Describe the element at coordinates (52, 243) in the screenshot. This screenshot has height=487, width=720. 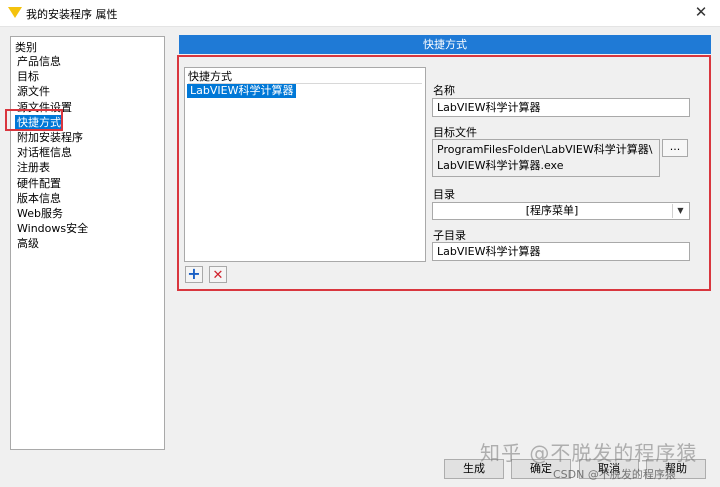
I see `category-item-advanced: 高级` at that location.